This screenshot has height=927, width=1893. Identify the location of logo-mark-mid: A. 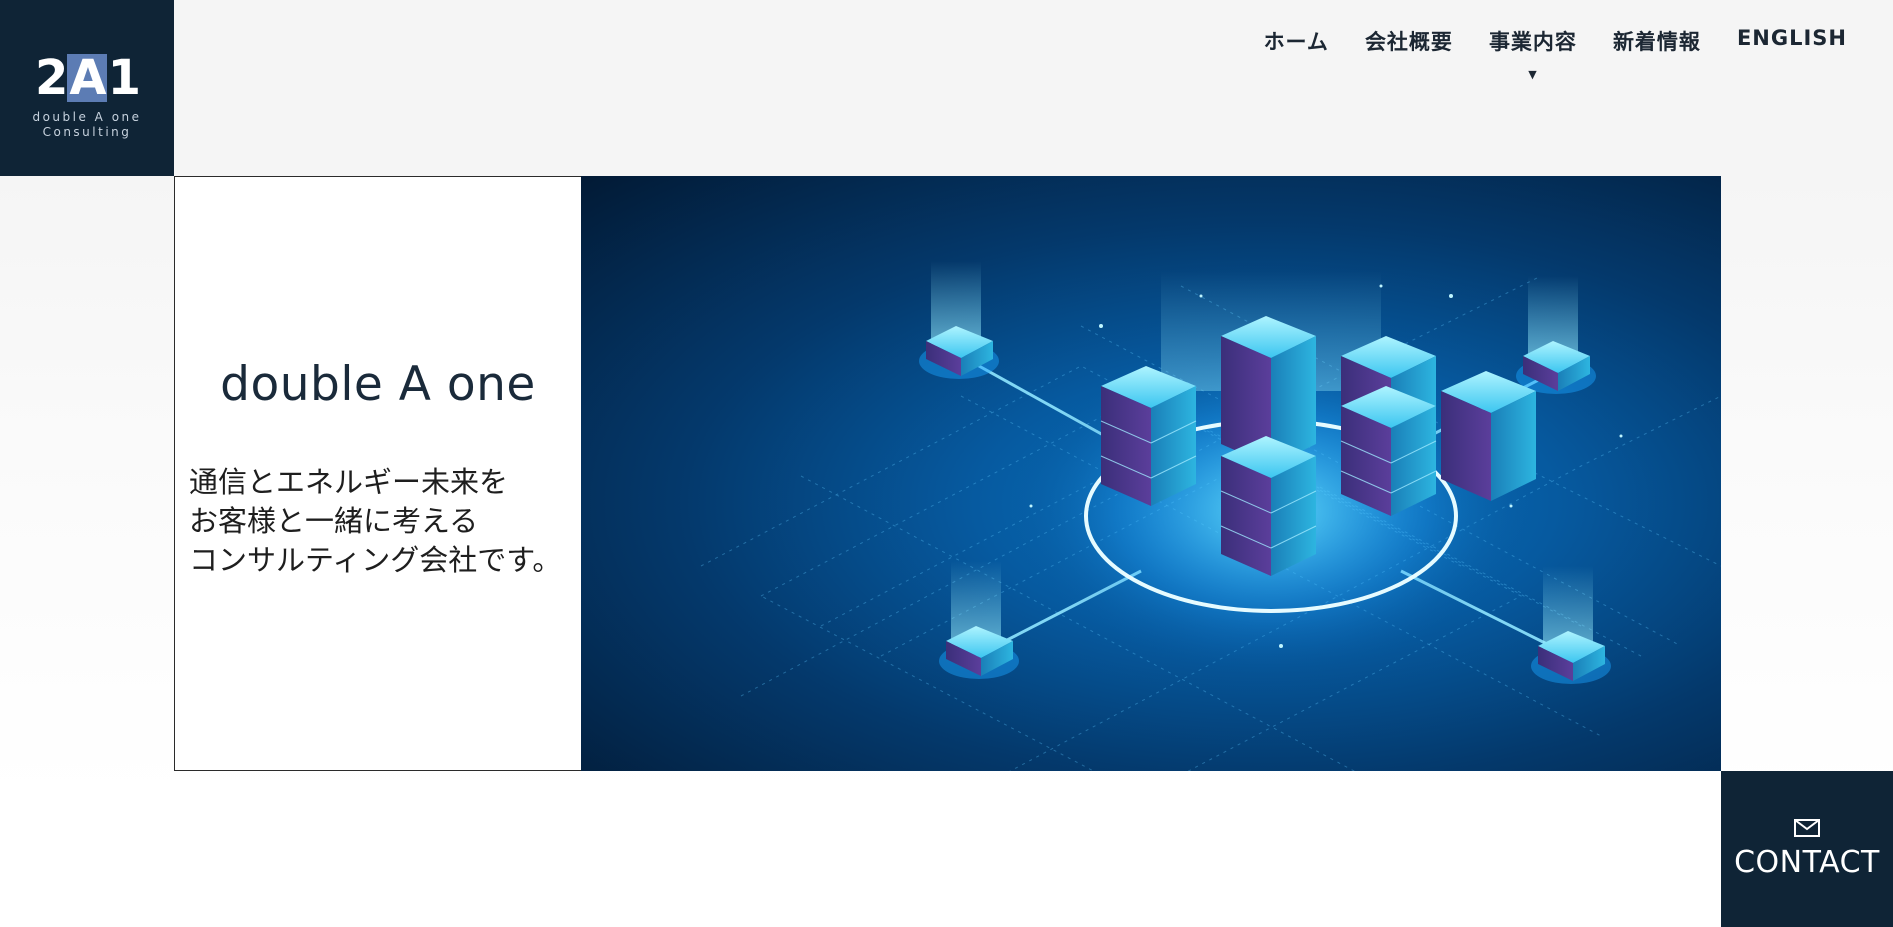
(87, 78).